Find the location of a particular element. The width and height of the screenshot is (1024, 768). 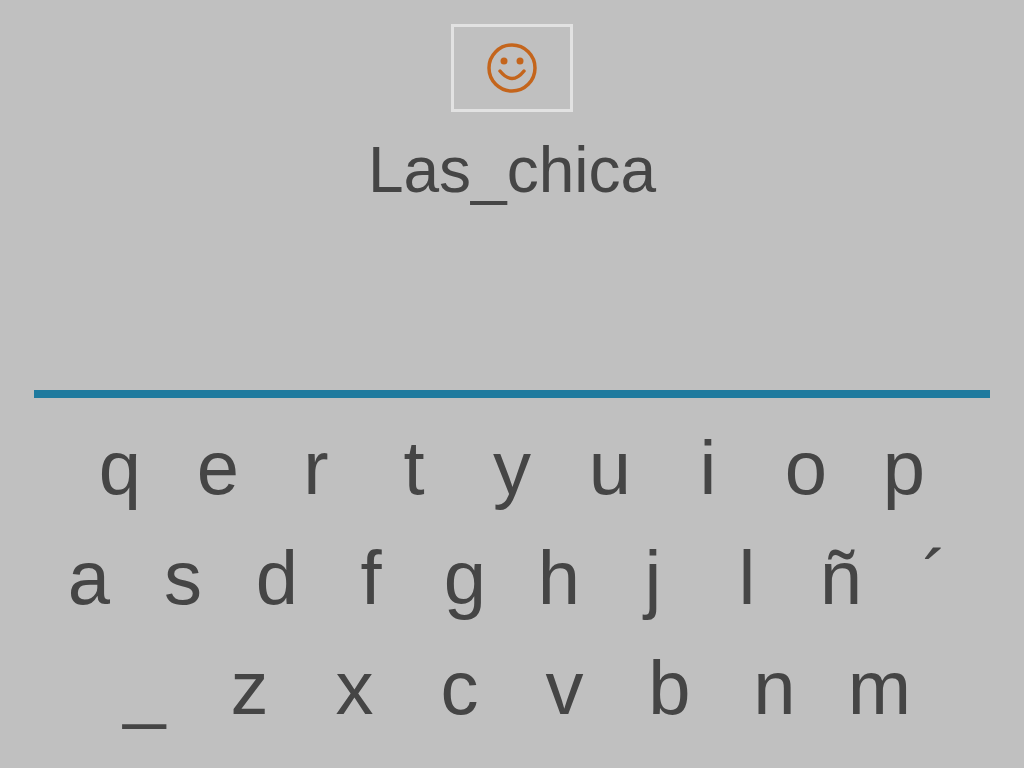

letter-key: ´ is located at coordinates (935, 578).